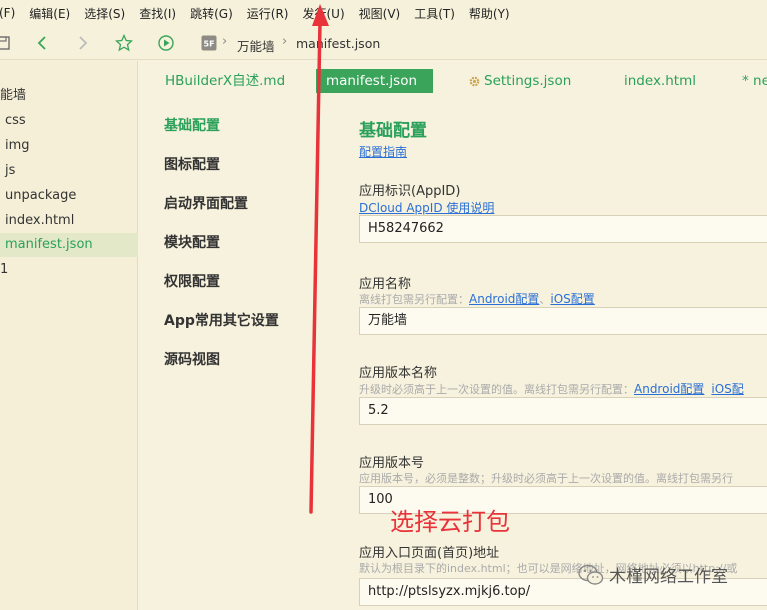 This screenshot has height=610, width=767. What do you see at coordinates (6, 43) in the screenshot?
I see `save-icon` at bounding box center [6, 43].